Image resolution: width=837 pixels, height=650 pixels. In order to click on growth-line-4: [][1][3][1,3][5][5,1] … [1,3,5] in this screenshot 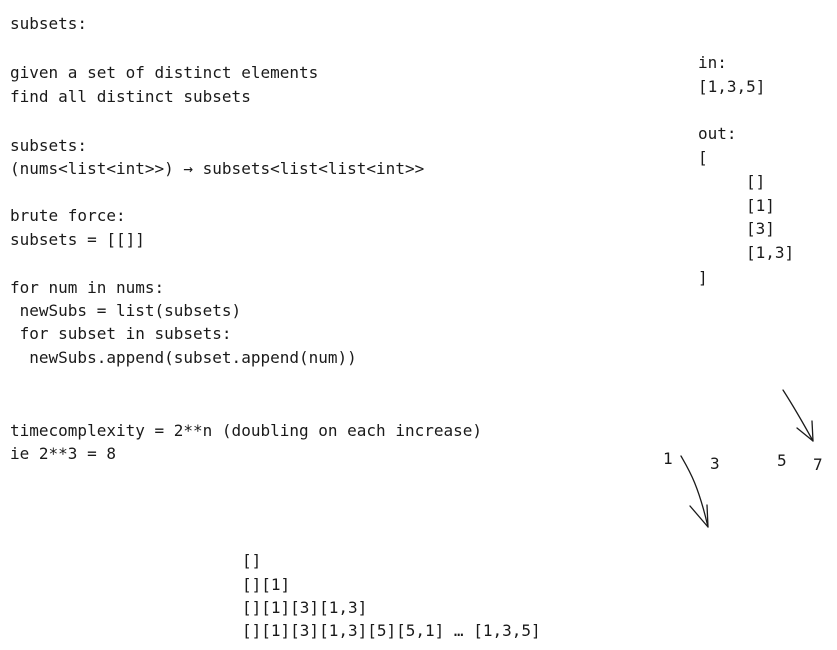, I will do `click(391, 630)`.